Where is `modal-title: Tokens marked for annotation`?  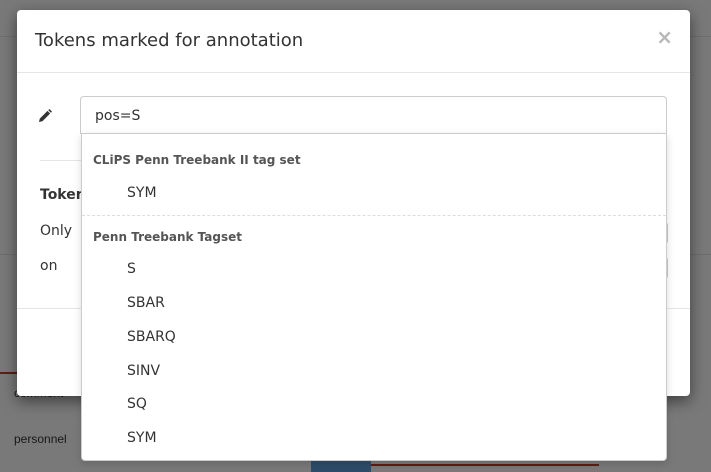 modal-title: Tokens marked for annotation is located at coordinates (169, 40).